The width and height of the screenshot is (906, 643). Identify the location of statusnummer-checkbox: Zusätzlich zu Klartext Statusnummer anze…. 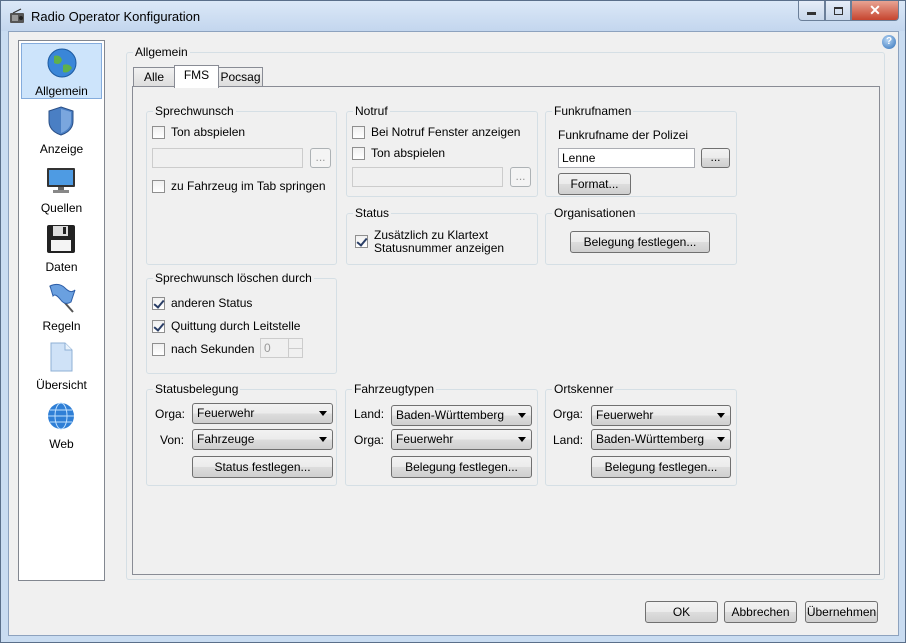
(429, 242).